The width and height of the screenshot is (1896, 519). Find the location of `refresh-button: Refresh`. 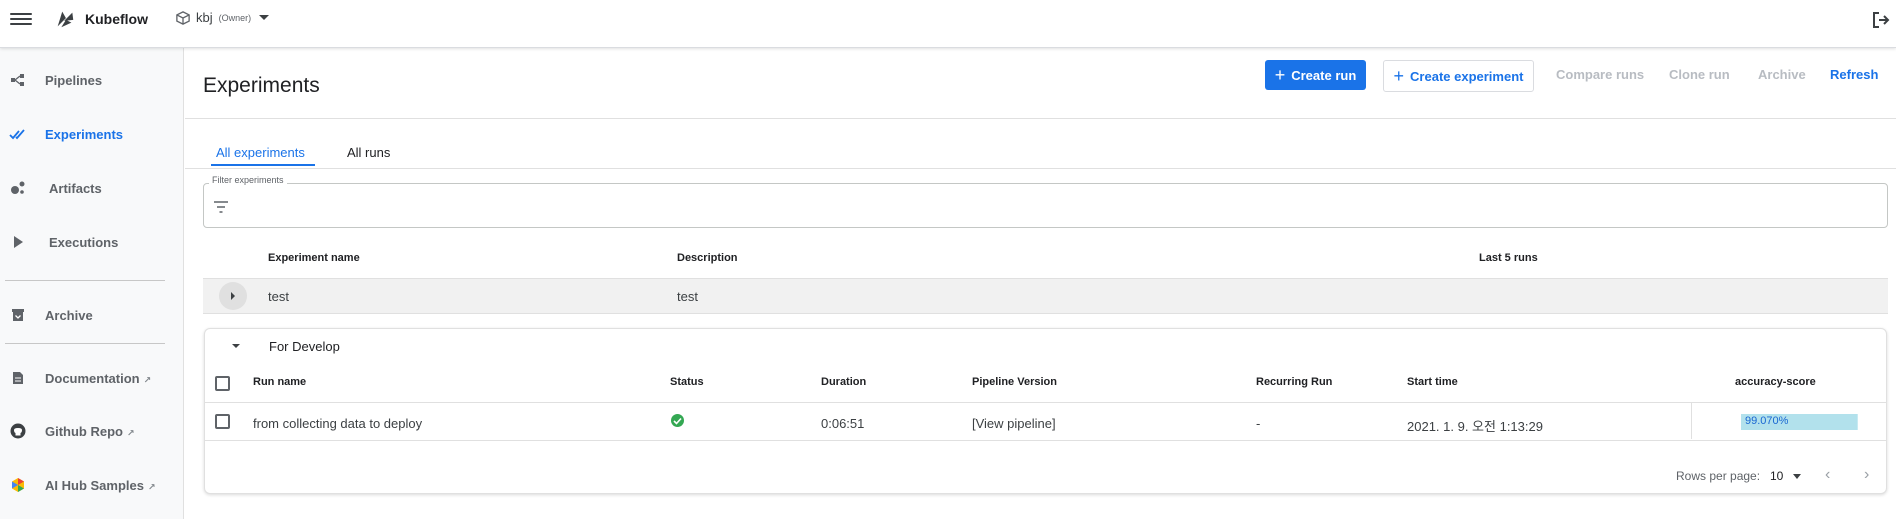

refresh-button: Refresh is located at coordinates (1854, 74).